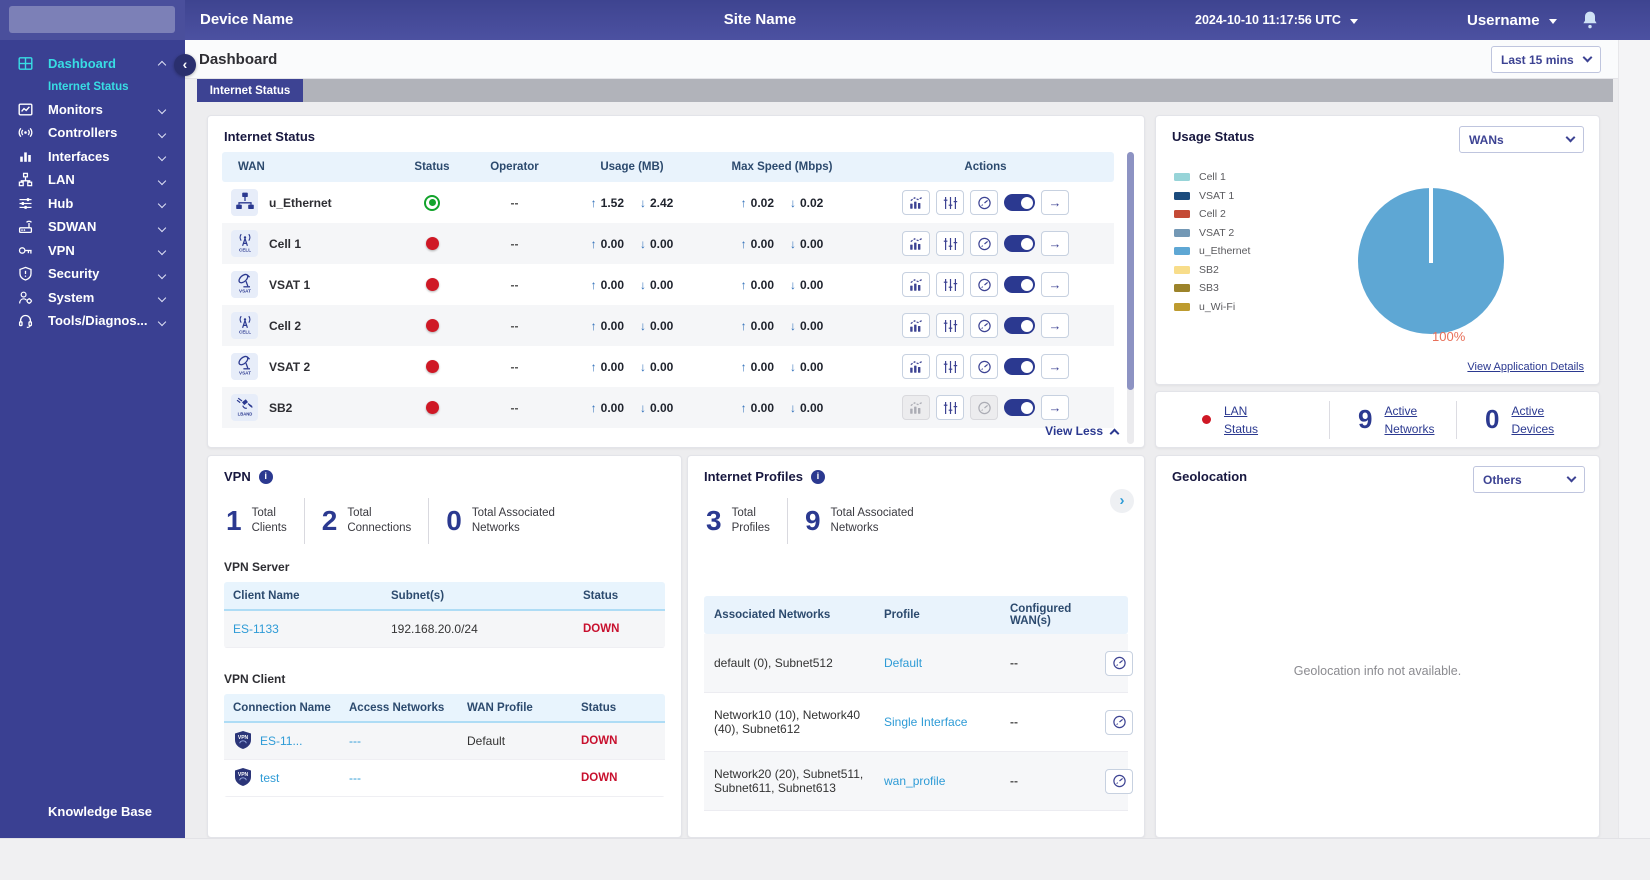  I want to click on sidebar-item: Security, so click(92, 274).